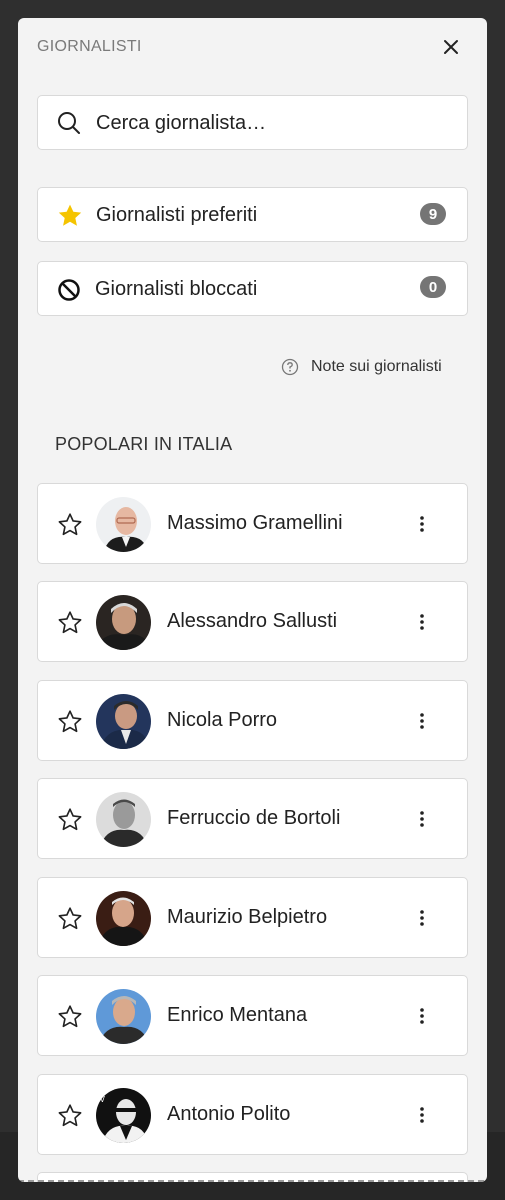 Image resolution: width=505 pixels, height=1200 pixels. Describe the element at coordinates (252, 1181) in the screenshot. I see `scroll-divider` at that location.